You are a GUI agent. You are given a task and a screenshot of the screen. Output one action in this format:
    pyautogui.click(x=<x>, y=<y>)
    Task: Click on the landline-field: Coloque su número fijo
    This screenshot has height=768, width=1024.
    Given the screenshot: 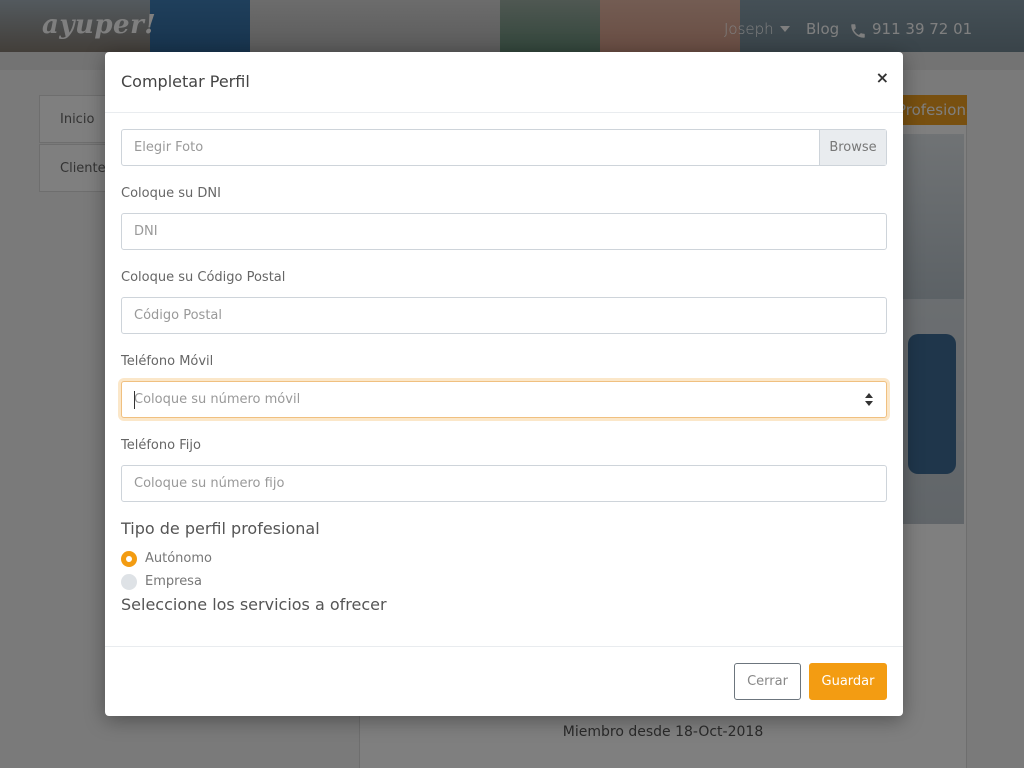 What is the action you would take?
    pyautogui.click(x=504, y=483)
    